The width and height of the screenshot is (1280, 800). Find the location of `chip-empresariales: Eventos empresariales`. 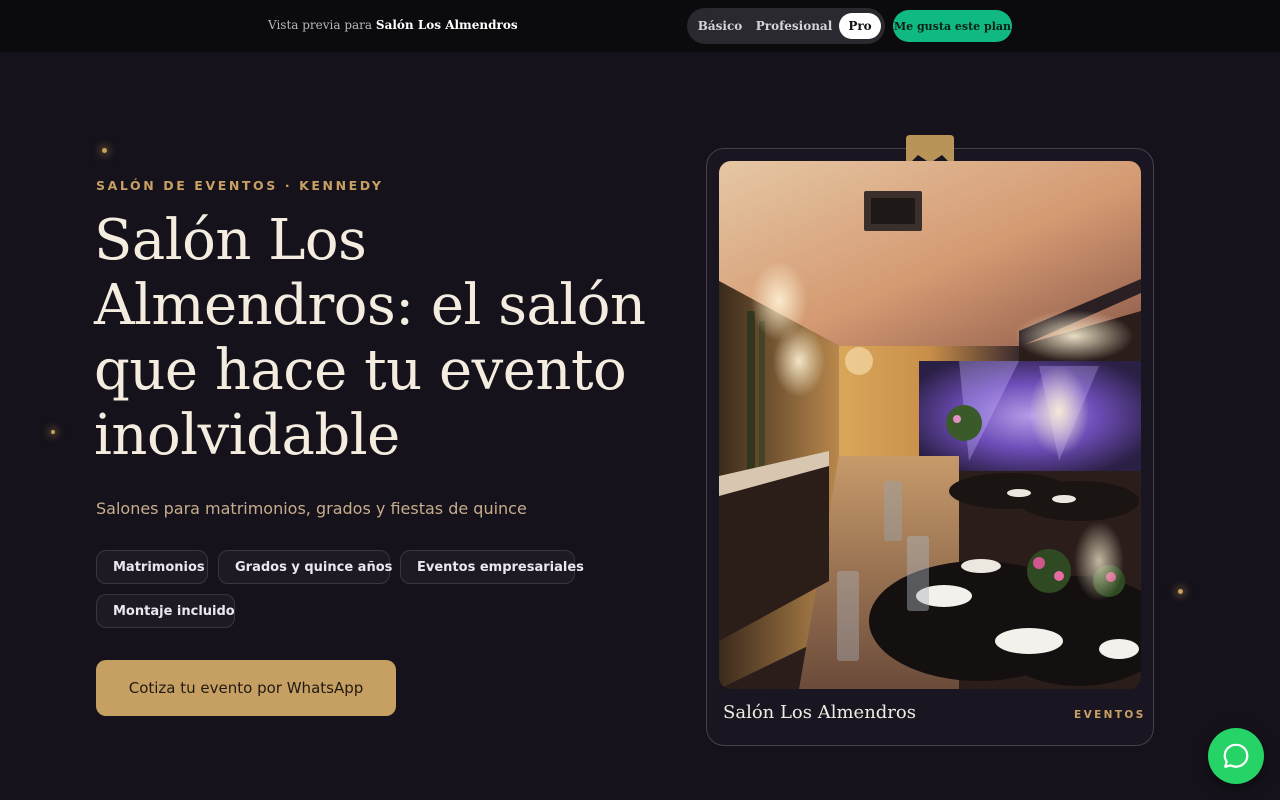

chip-empresariales: Eventos empresariales is located at coordinates (492, 567).